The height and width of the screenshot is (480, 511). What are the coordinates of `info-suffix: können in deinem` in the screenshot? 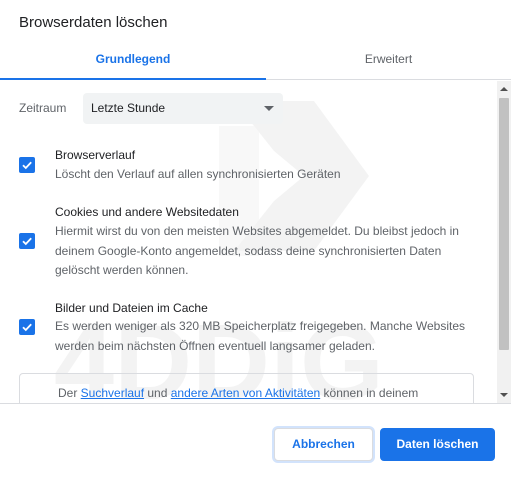 It's located at (369, 393).